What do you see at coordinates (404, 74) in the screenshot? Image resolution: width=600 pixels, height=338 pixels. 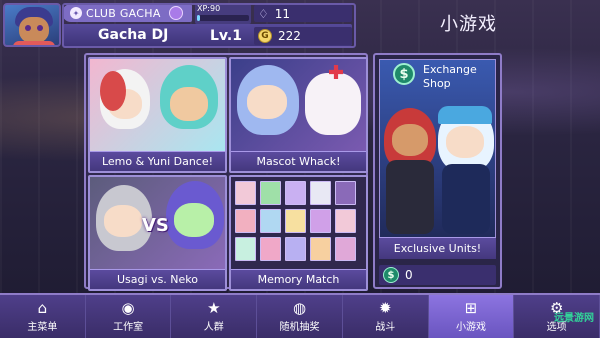 I see `dollar-icon: $` at bounding box center [404, 74].